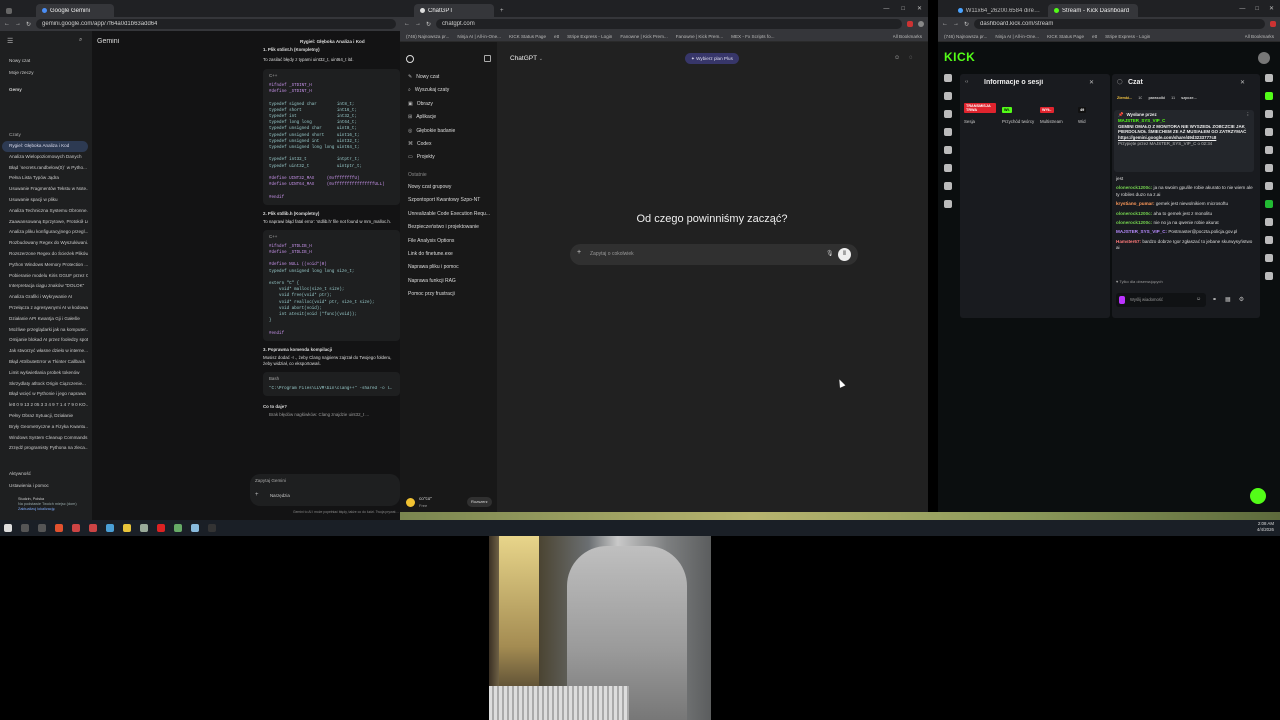  I want to click on add-icon: +, so click(257, 495).